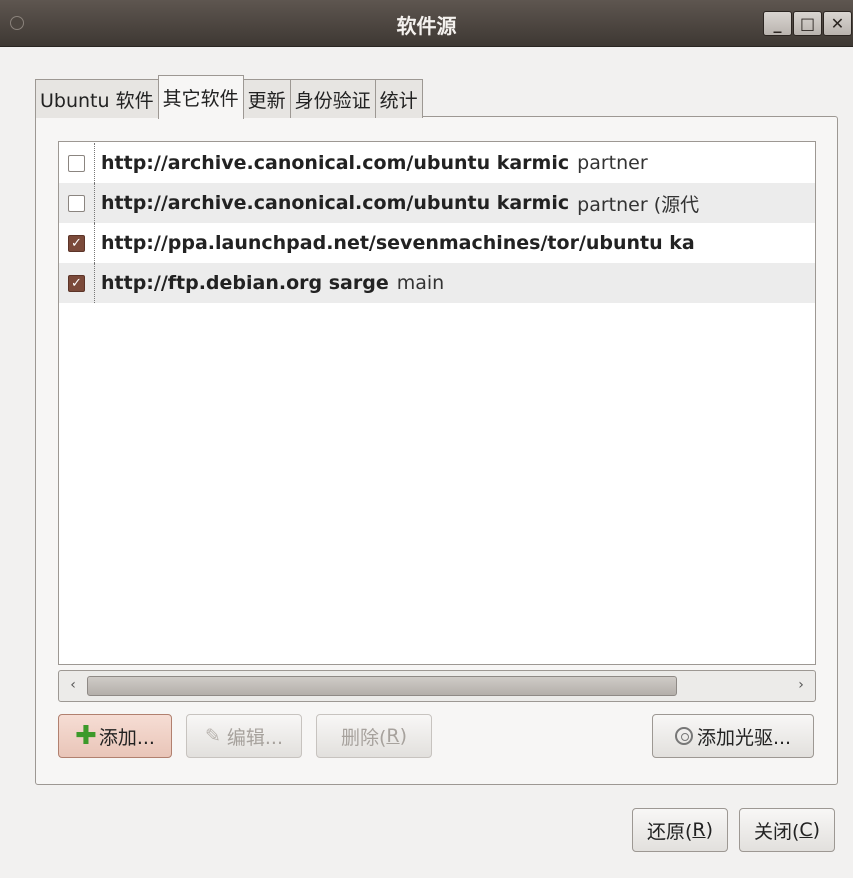  What do you see at coordinates (683, 736) in the screenshot?
I see `cdrom-icon` at bounding box center [683, 736].